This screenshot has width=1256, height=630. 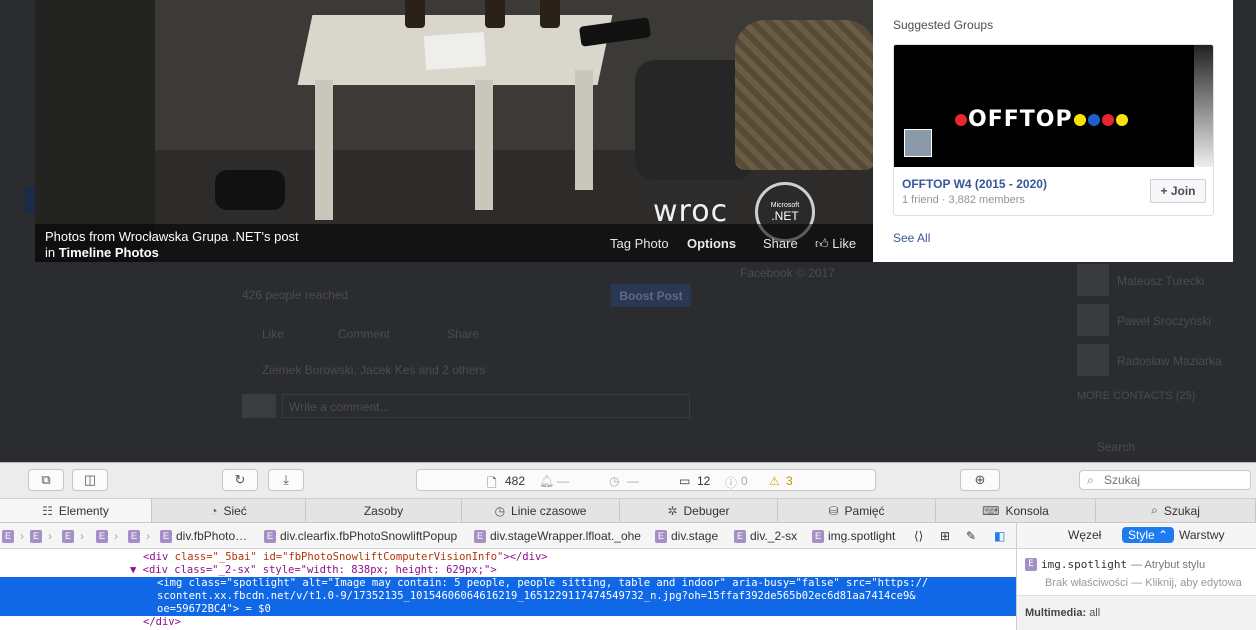 I want to click on dom-node-text: </div>, so click(x=162, y=622).